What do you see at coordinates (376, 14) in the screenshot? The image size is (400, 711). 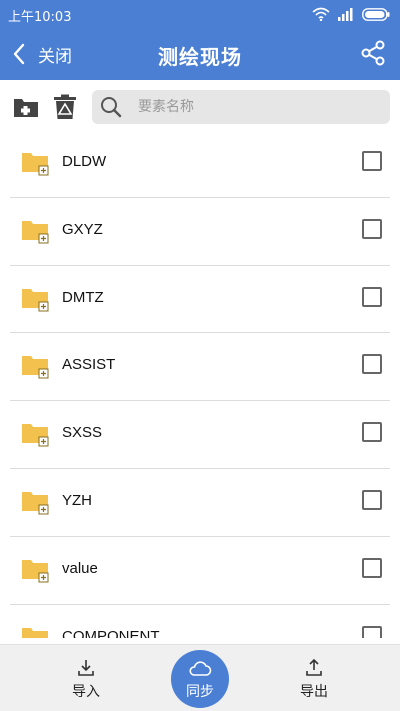 I see `battery-icon` at bounding box center [376, 14].